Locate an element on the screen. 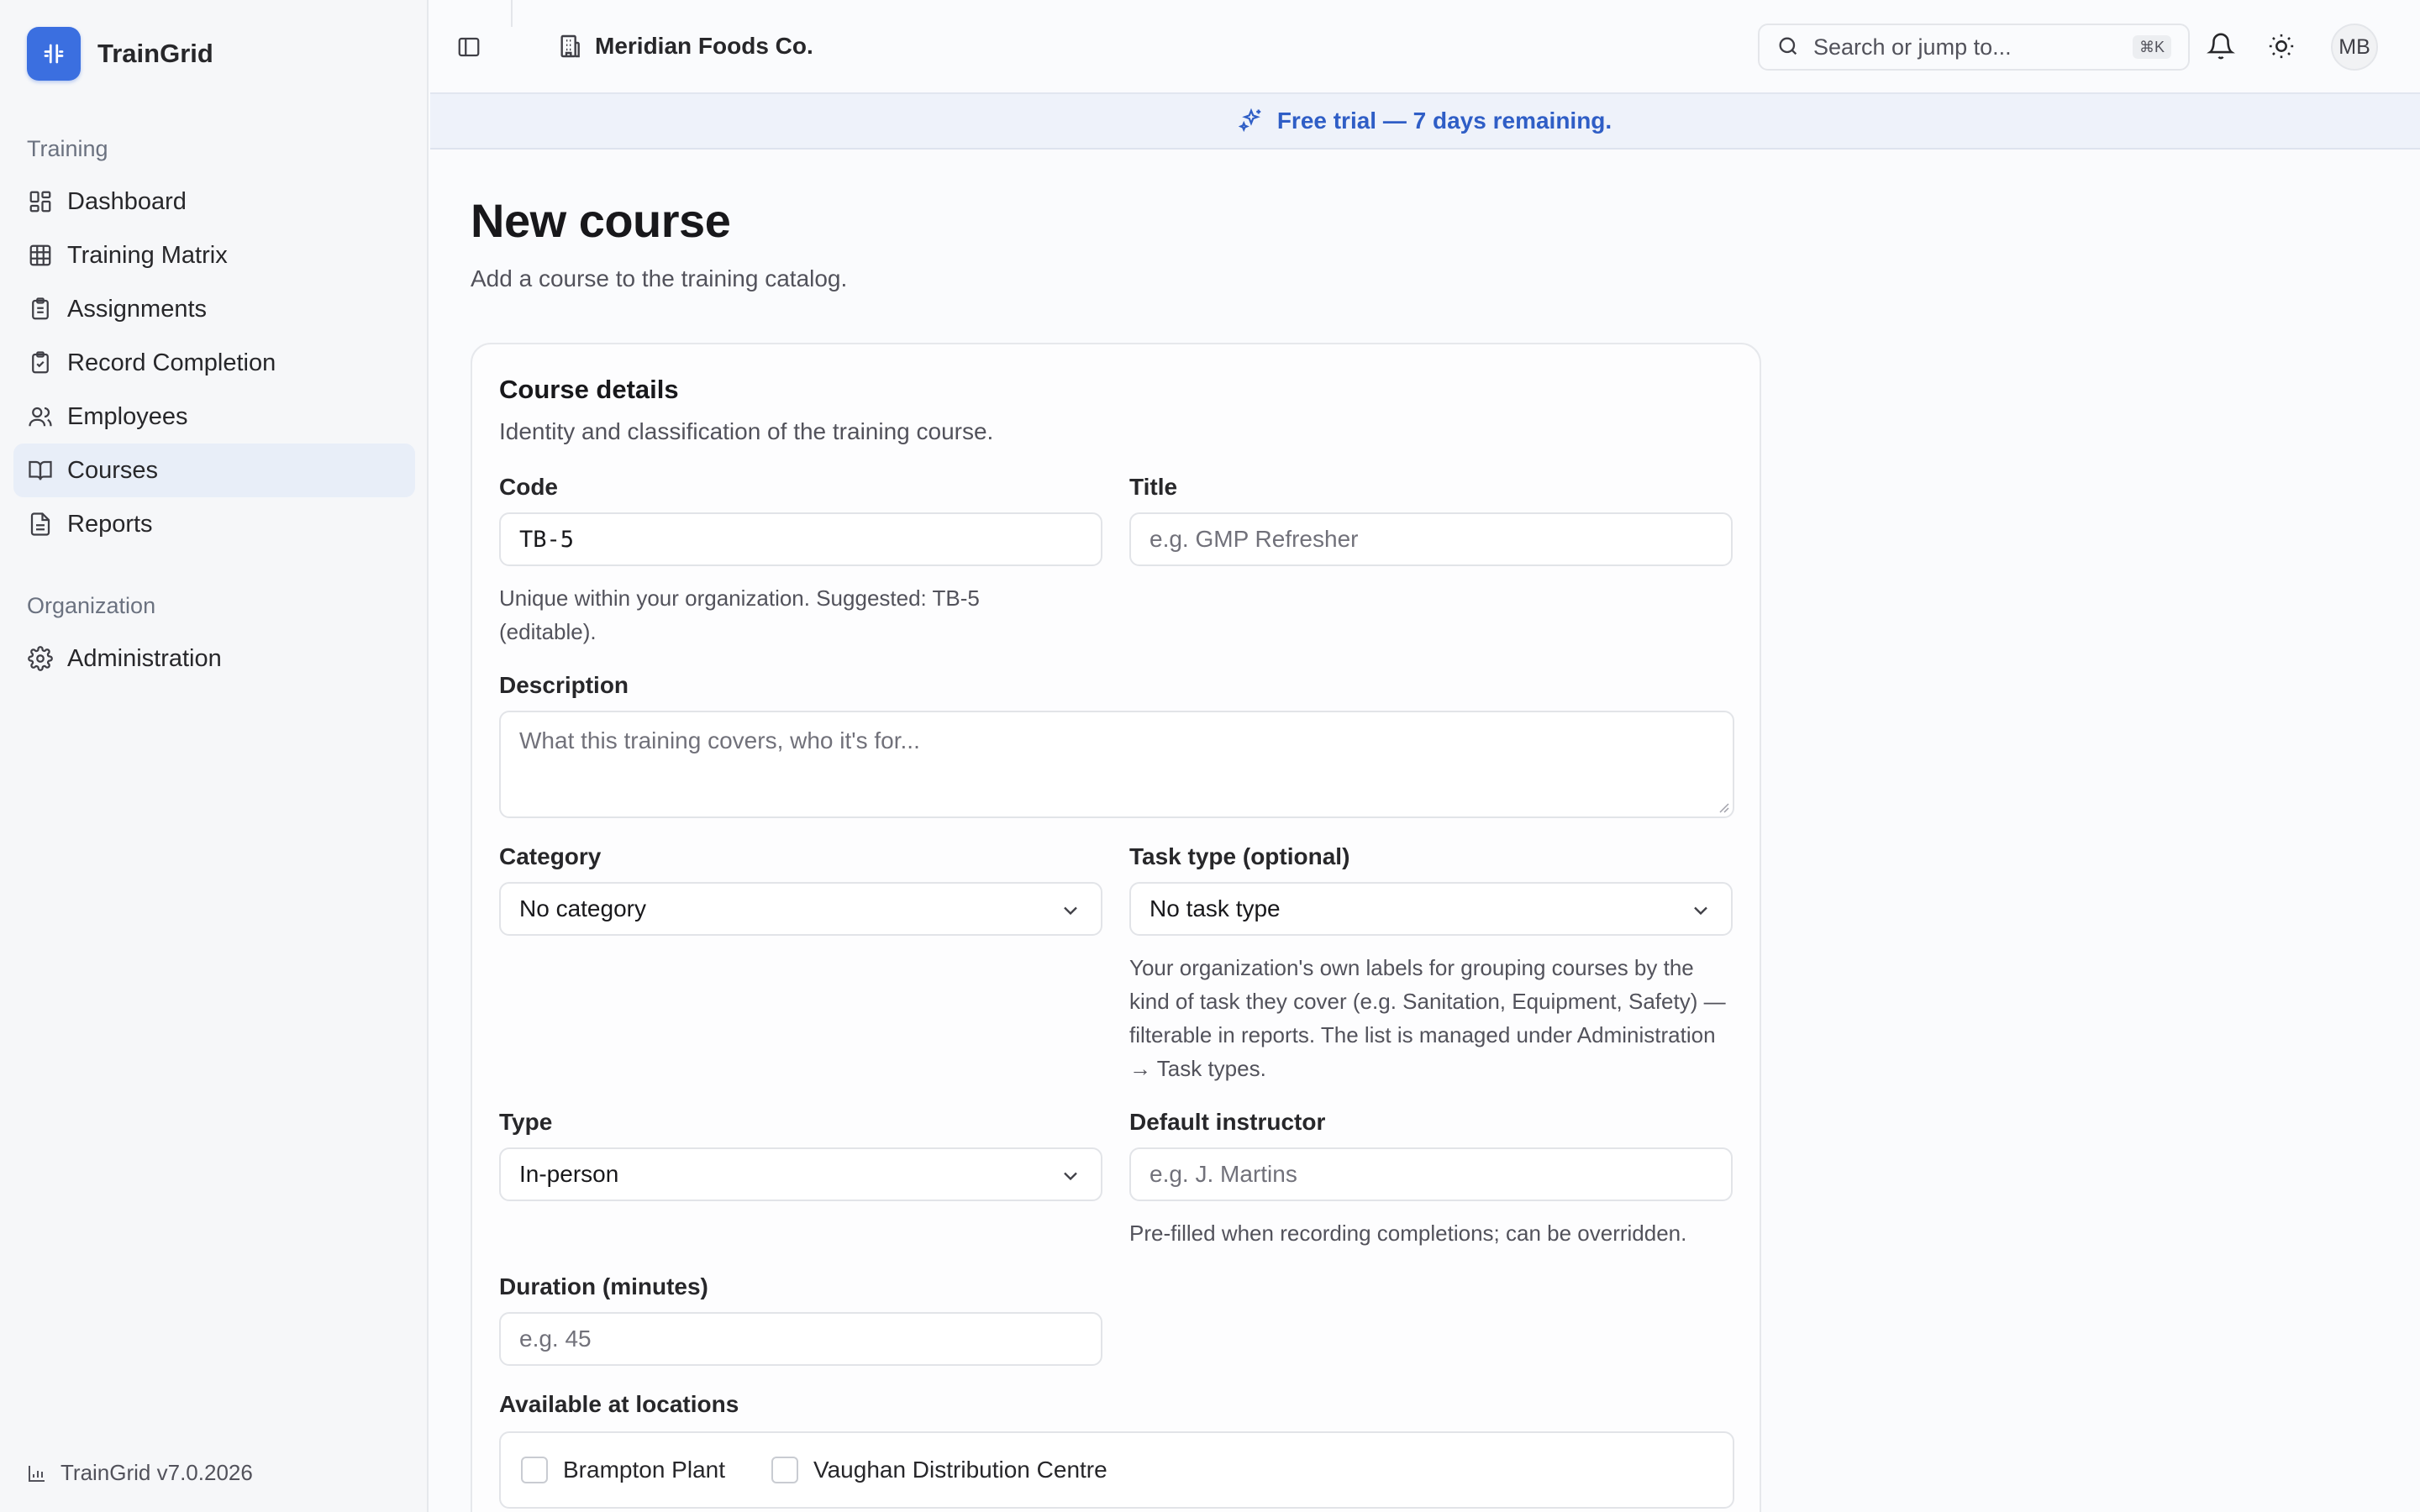 This screenshot has width=2420, height=1512. brand-logo-icon is located at coordinates (54, 54).